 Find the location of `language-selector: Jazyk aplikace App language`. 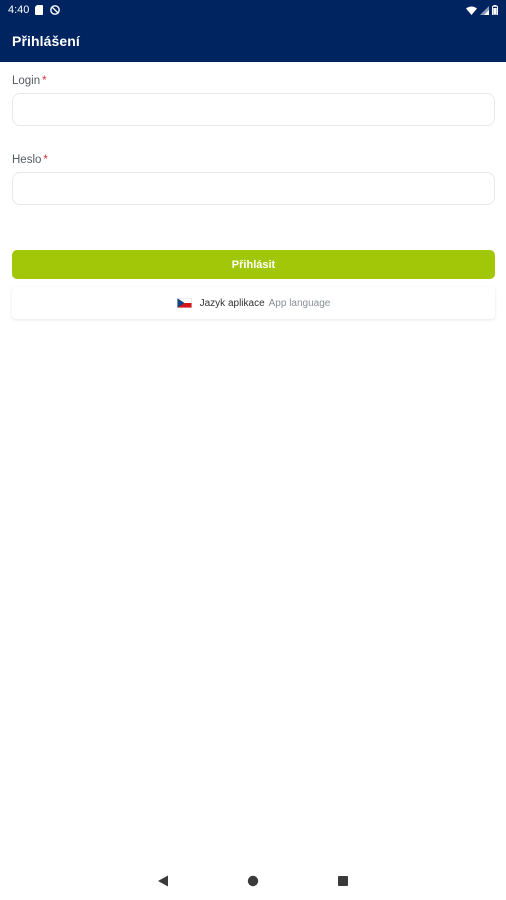

language-selector: Jazyk aplikace App language is located at coordinates (253, 303).